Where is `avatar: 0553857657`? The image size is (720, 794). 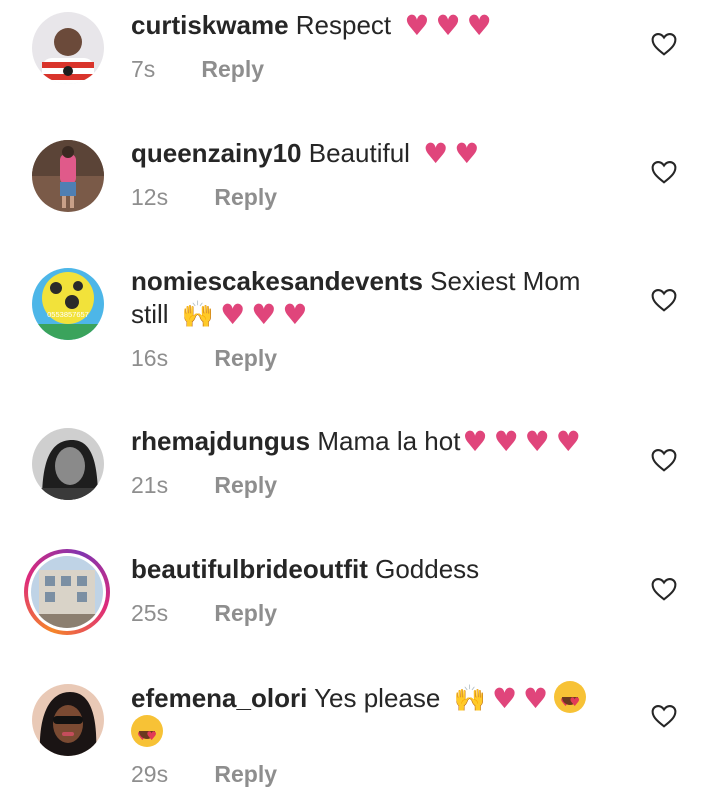
avatar: 0553857657 is located at coordinates (68, 304).